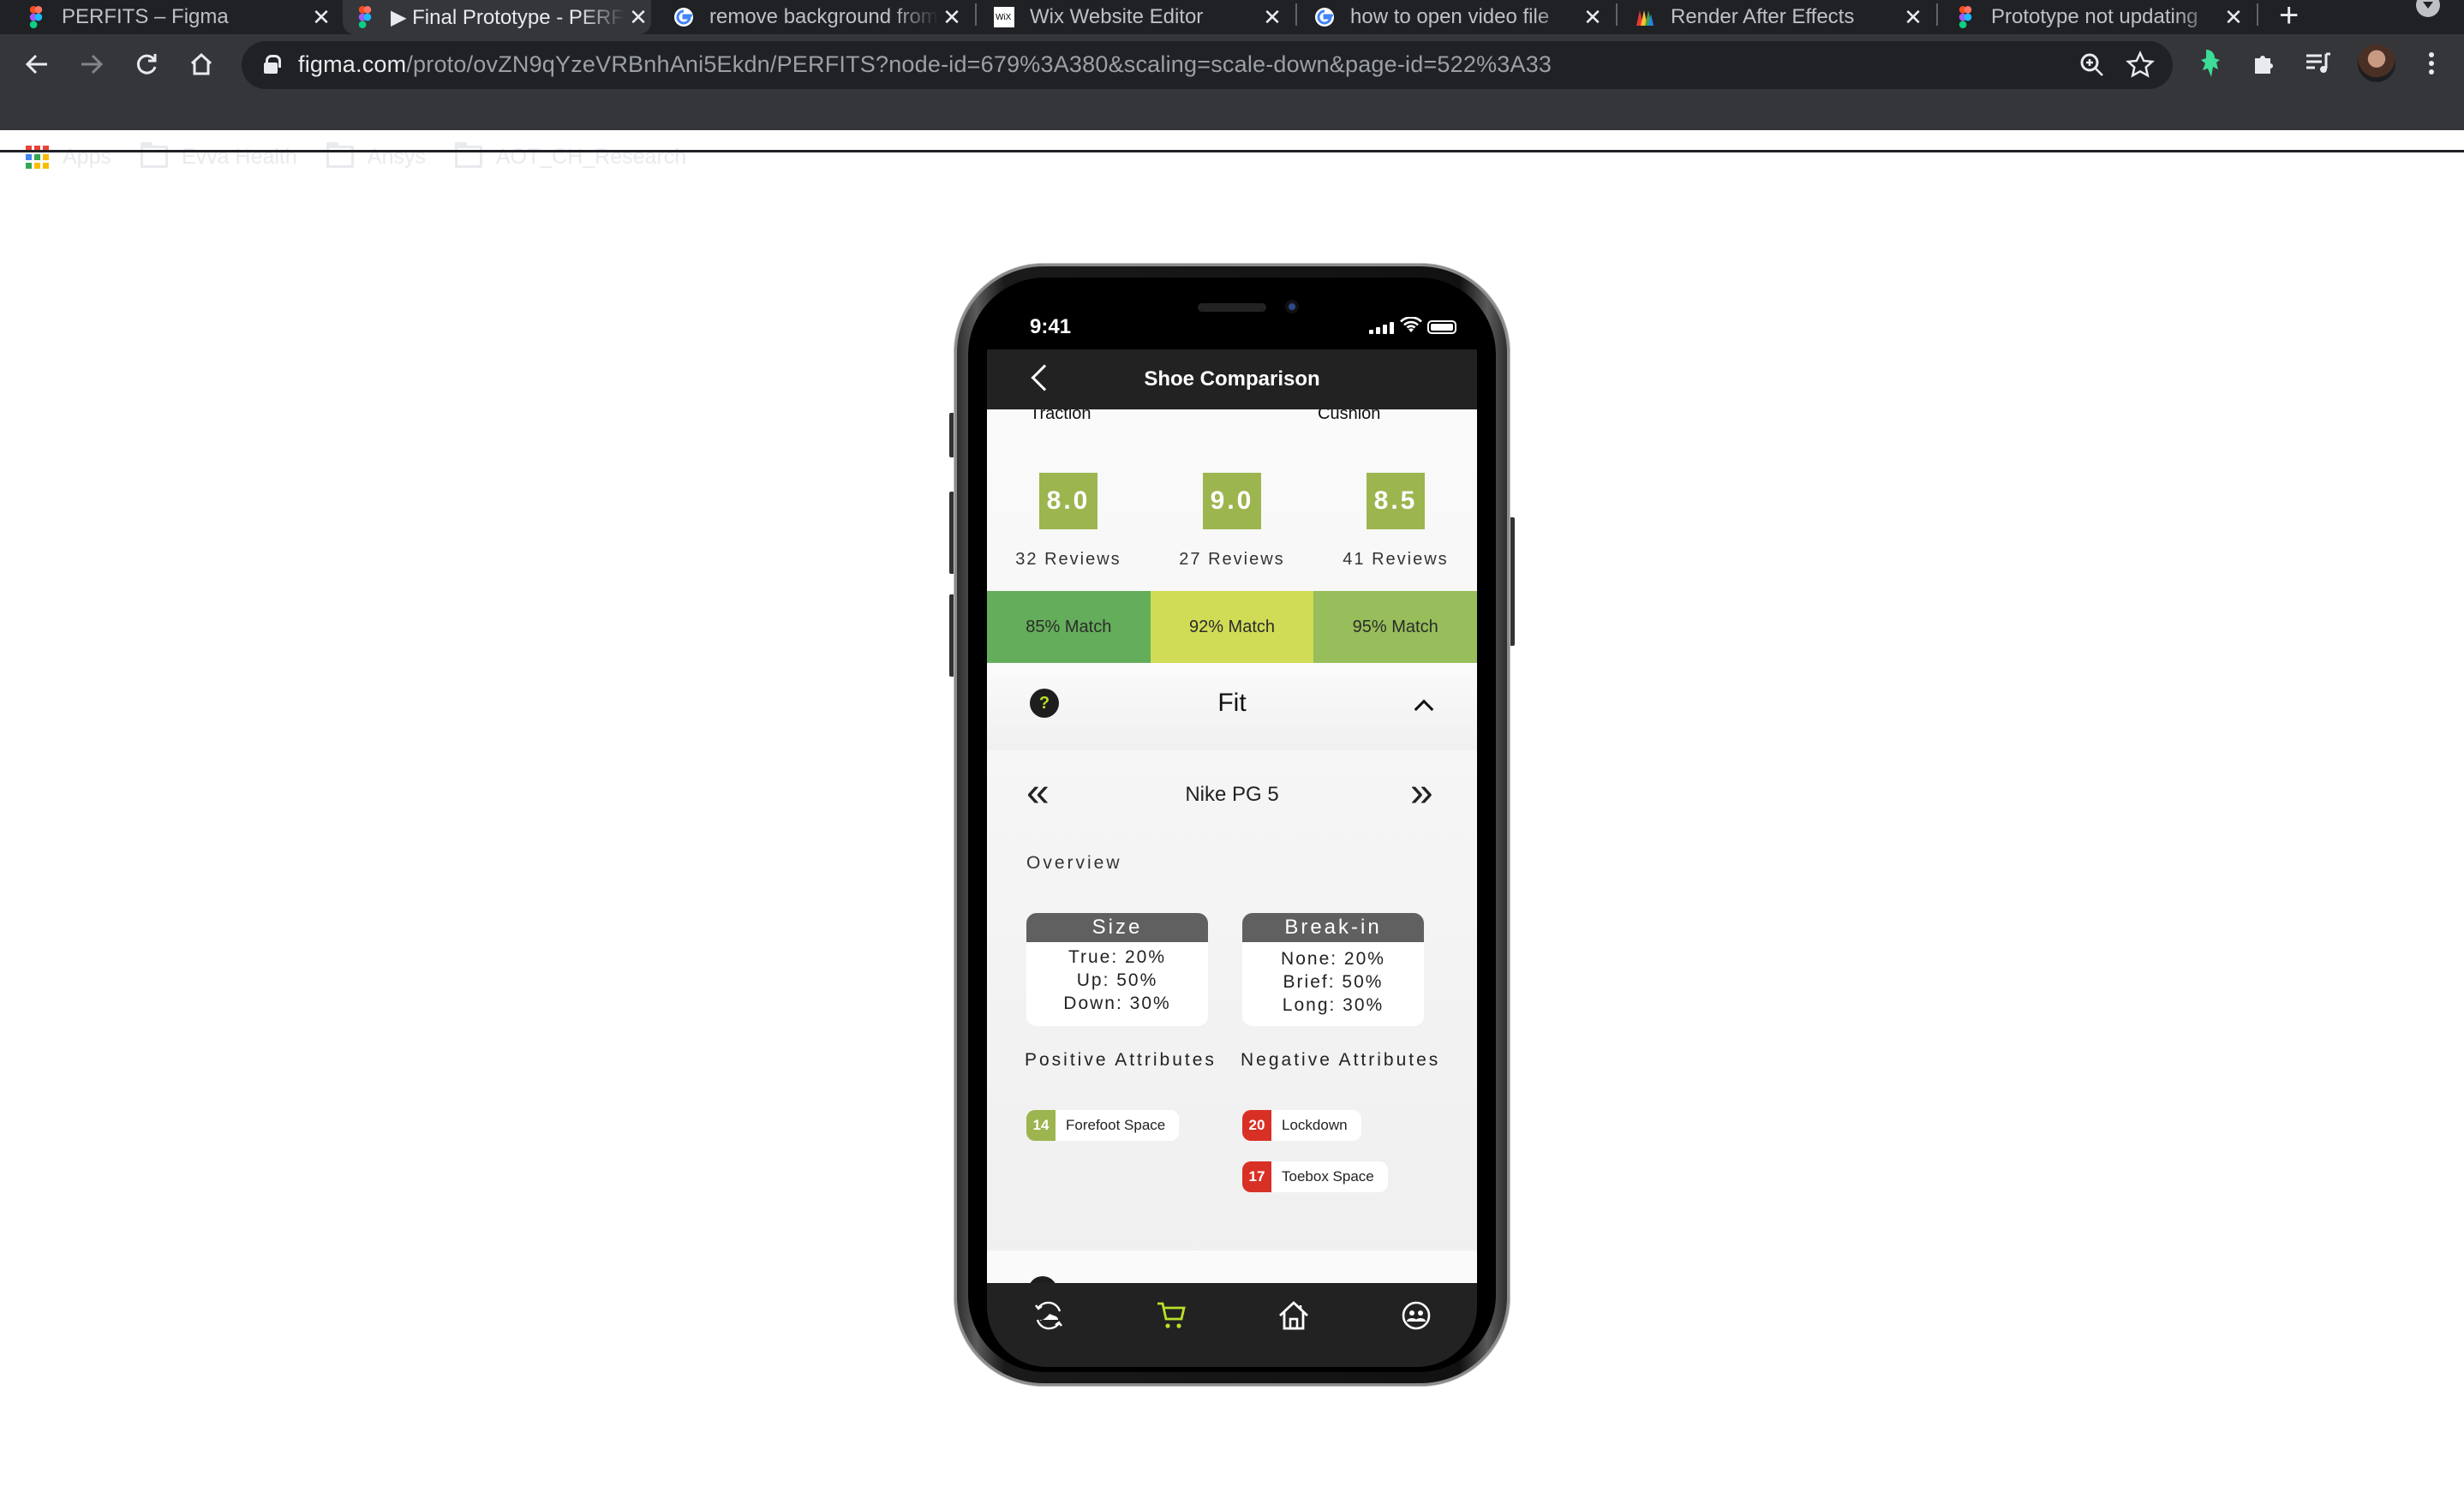 The width and height of the screenshot is (2464, 1504). I want to click on bookmark-ansys: Ansys, so click(376, 156).